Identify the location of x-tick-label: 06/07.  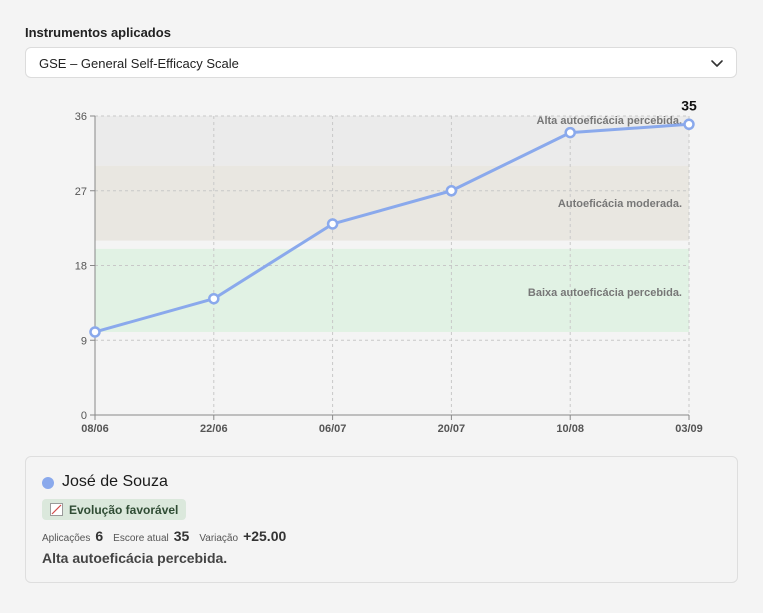
(333, 429).